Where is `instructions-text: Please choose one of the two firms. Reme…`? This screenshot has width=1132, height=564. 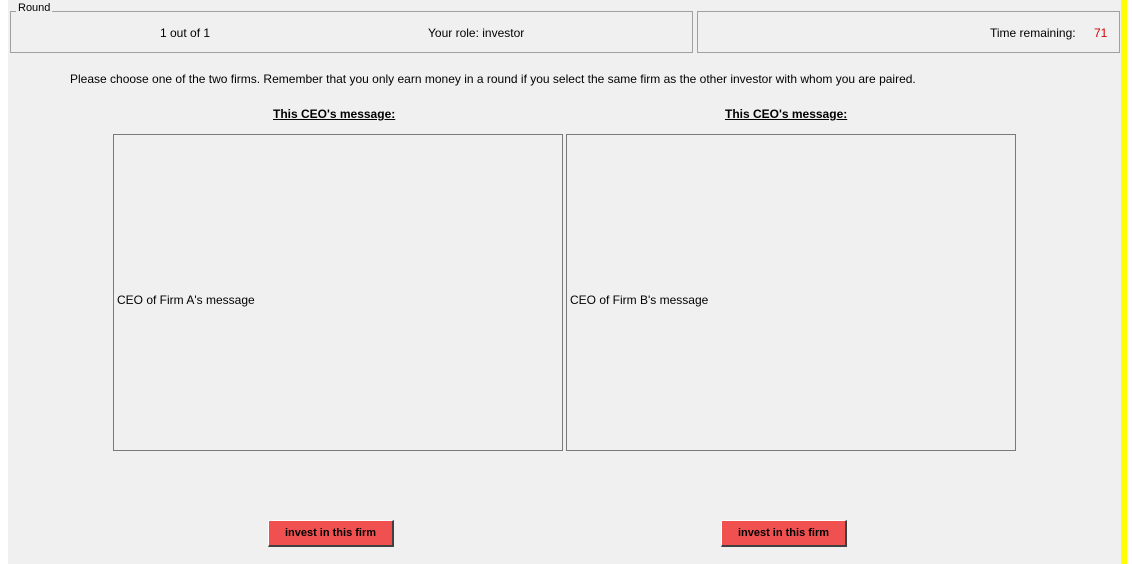
instructions-text: Please choose one of the two firms. Reme… is located at coordinates (493, 79).